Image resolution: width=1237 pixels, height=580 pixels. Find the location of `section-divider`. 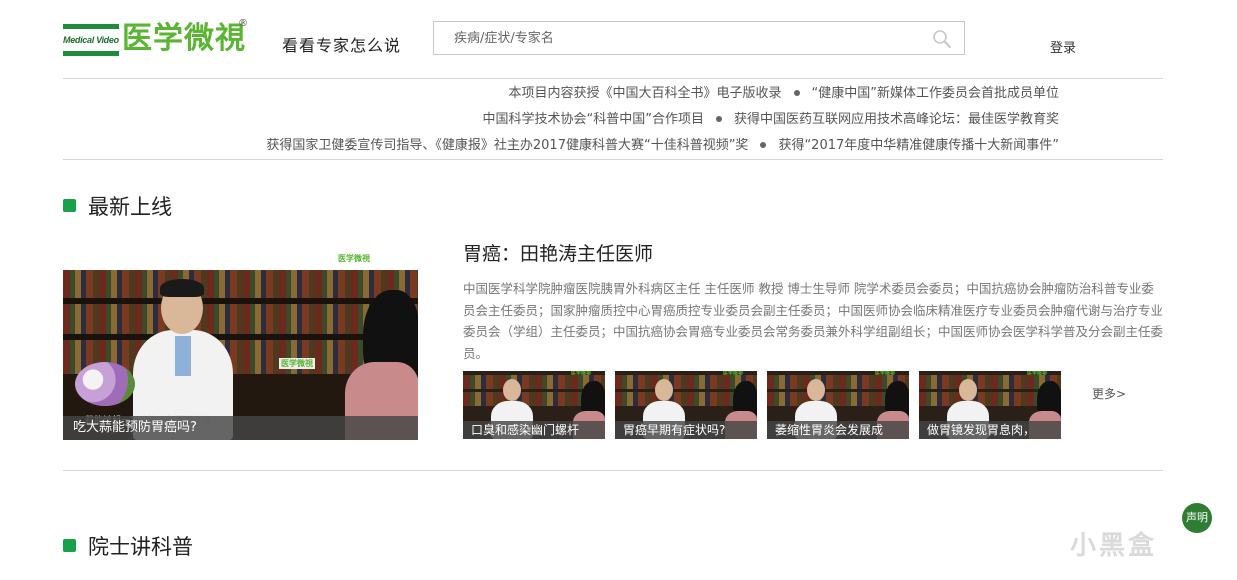

section-divider is located at coordinates (613, 470).